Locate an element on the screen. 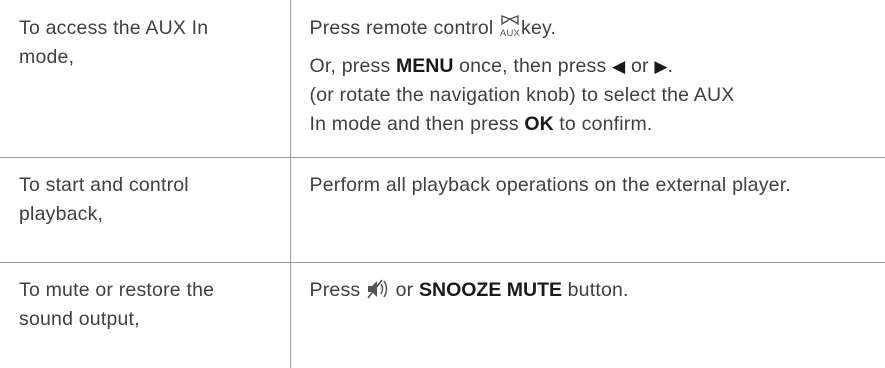 The width and height of the screenshot is (885, 368). action-text: To start and control playback, is located at coordinates (104, 200).